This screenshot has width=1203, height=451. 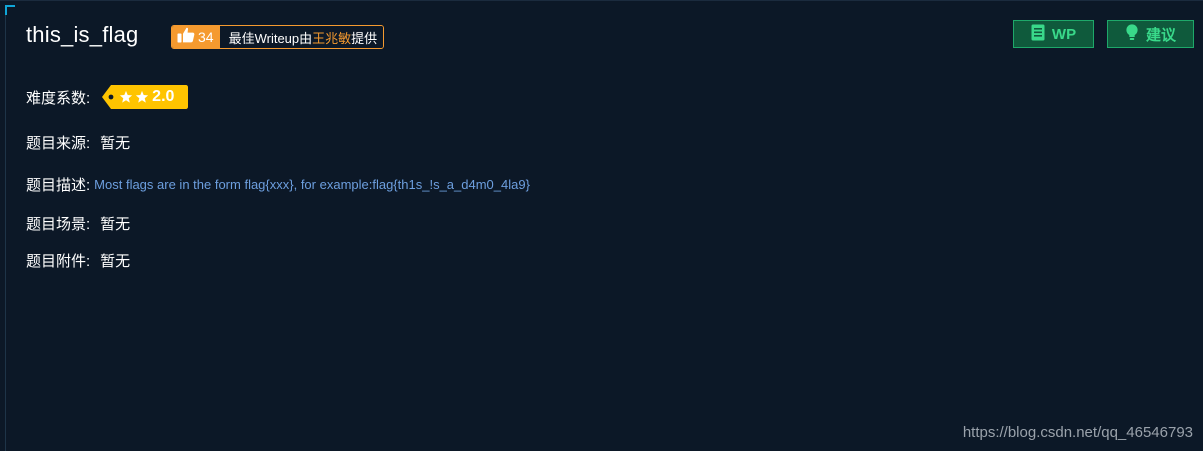 I want to click on writeup-suffix: 提供, so click(x=364, y=38).